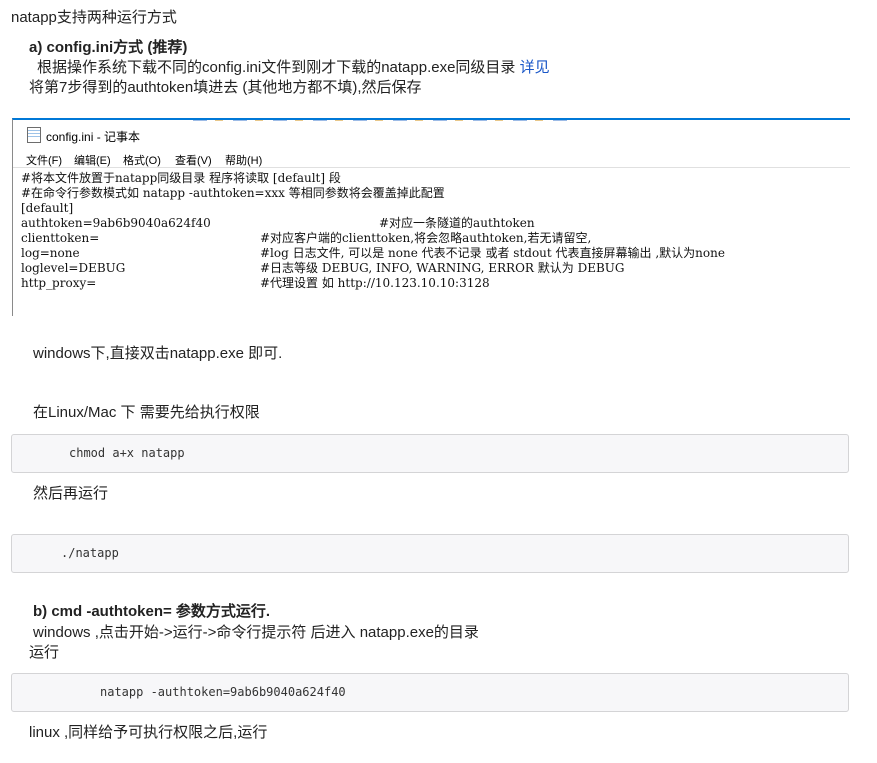  I want to click on background-window-strip, so click(383, 120).